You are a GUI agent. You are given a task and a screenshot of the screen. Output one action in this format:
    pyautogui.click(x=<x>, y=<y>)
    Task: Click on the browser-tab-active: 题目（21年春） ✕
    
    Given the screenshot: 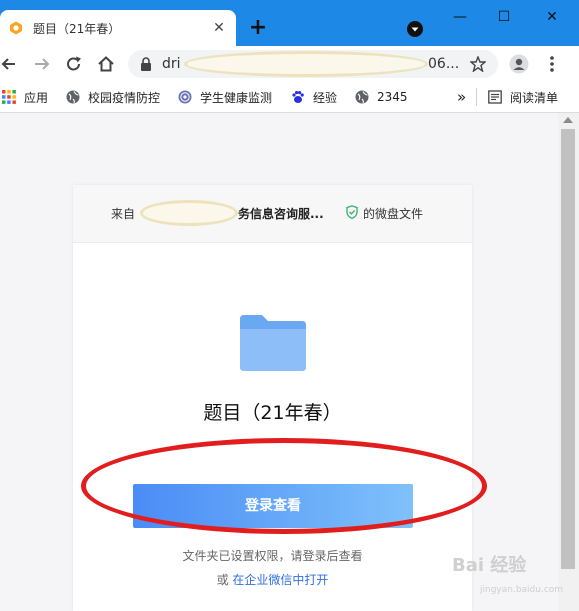 What is the action you would take?
    pyautogui.click(x=118, y=28)
    